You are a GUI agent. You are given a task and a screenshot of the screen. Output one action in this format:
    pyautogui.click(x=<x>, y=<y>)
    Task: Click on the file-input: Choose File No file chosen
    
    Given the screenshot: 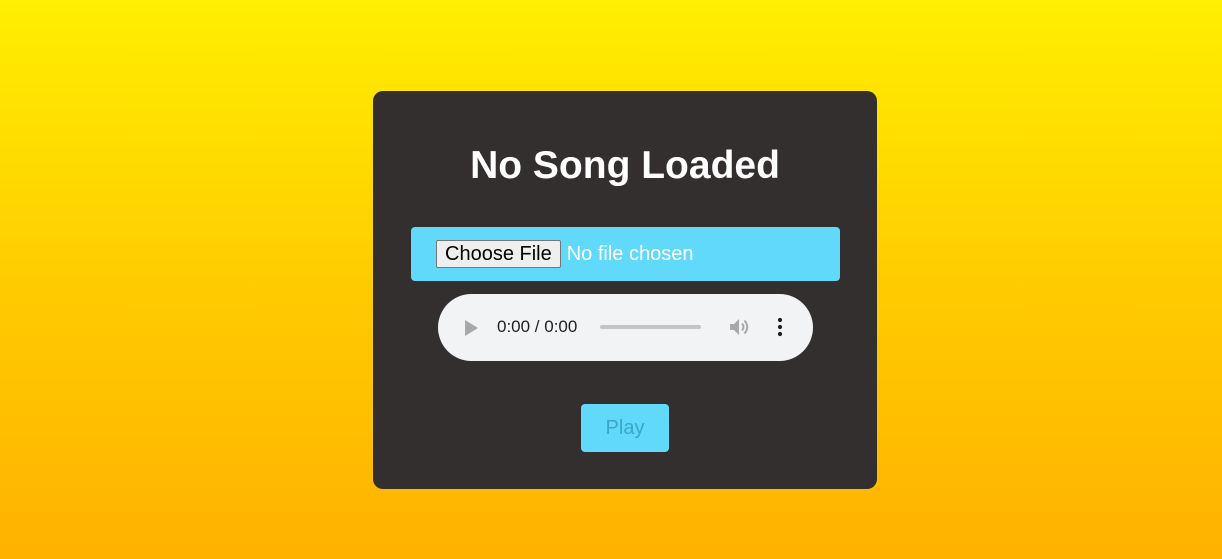 What is the action you would take?
    pyautogui.click(x=625, y=254)
    